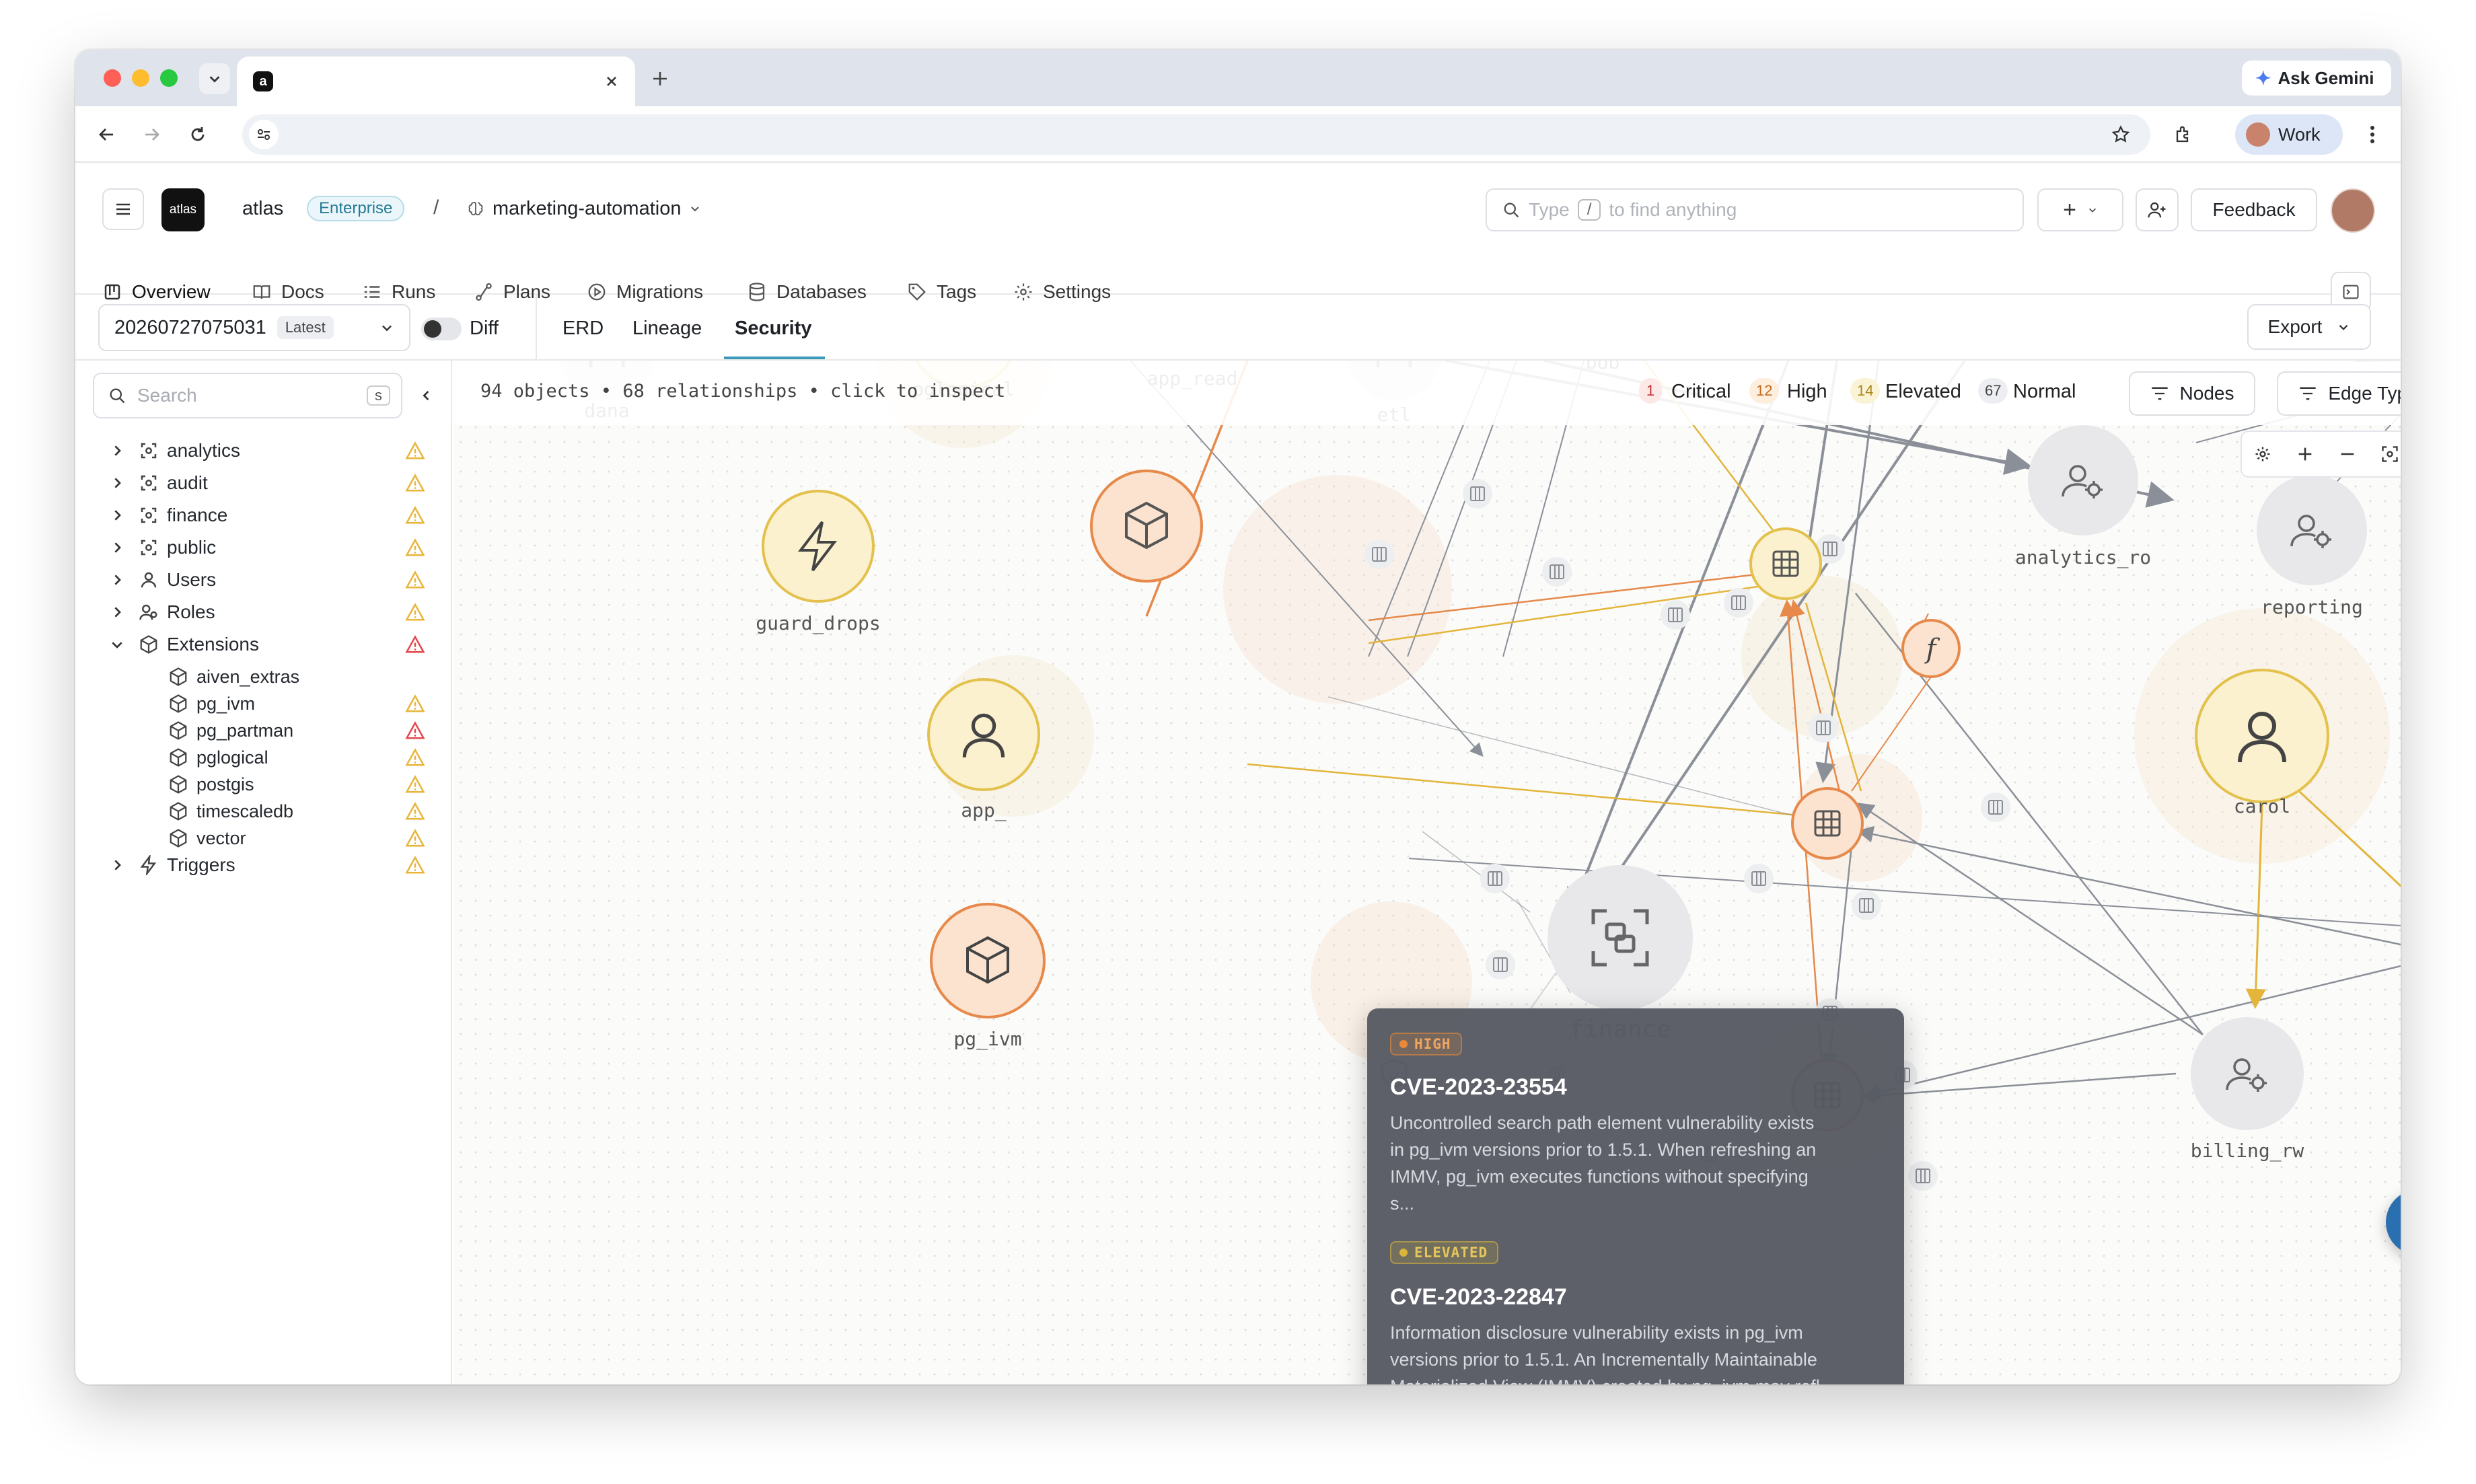  What do you see at coordinates (263, 785) in the screenshot?
I see `tree-item-postgis: postgis` at bounding box center [263, 785].